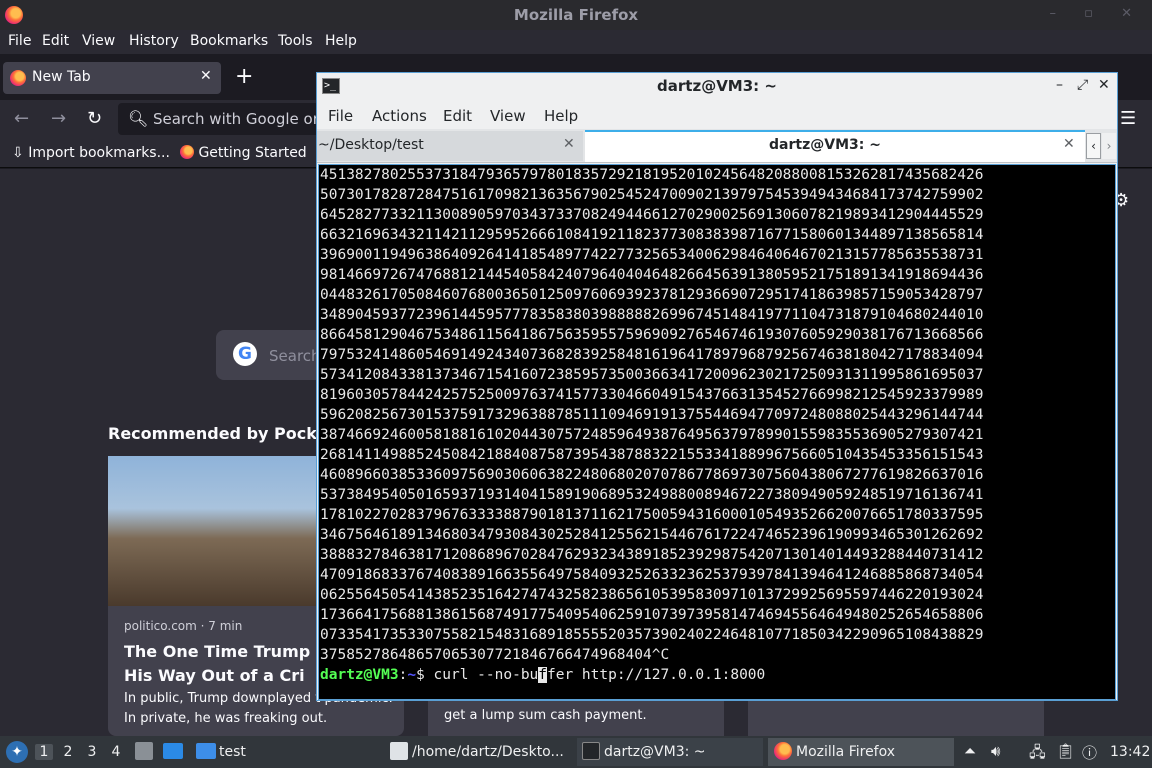 This screenshot has width=1152, height=768. What do you see at coordinates (970, 751) in the screenshot?
I see `tray-up-arrow-icon: ⏶` at bounding box center [970, 751].